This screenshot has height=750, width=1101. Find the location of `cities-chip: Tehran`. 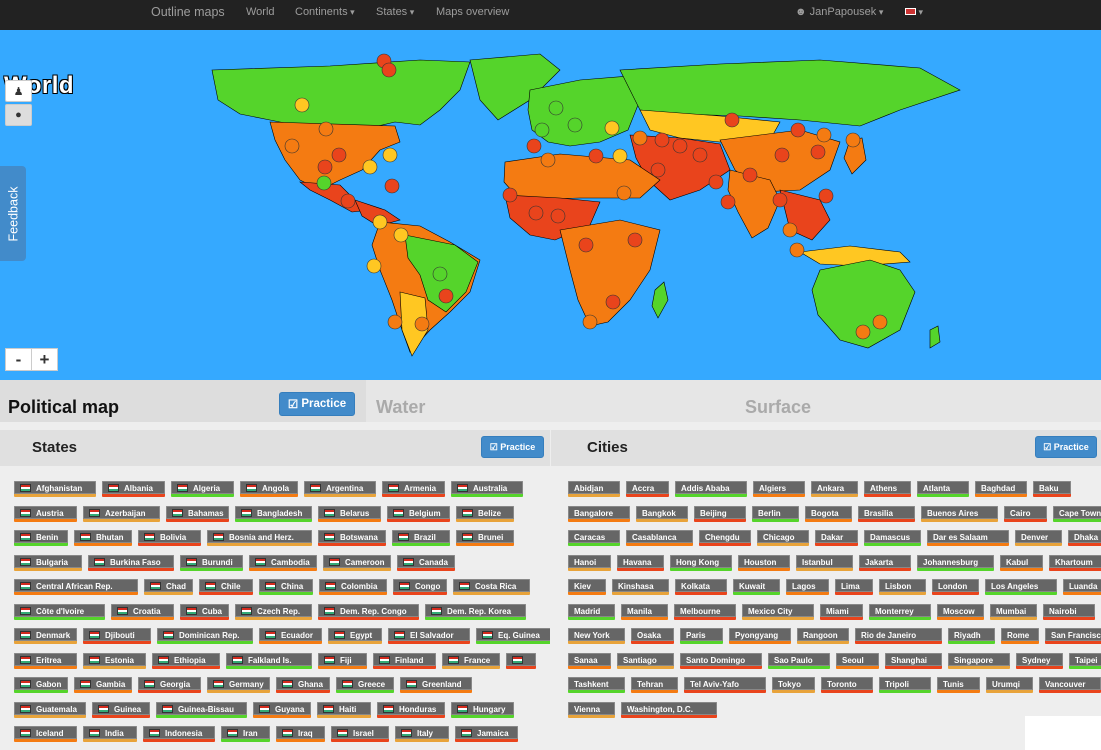

cities-chip: Tehran is located at coordinates (654, 685).